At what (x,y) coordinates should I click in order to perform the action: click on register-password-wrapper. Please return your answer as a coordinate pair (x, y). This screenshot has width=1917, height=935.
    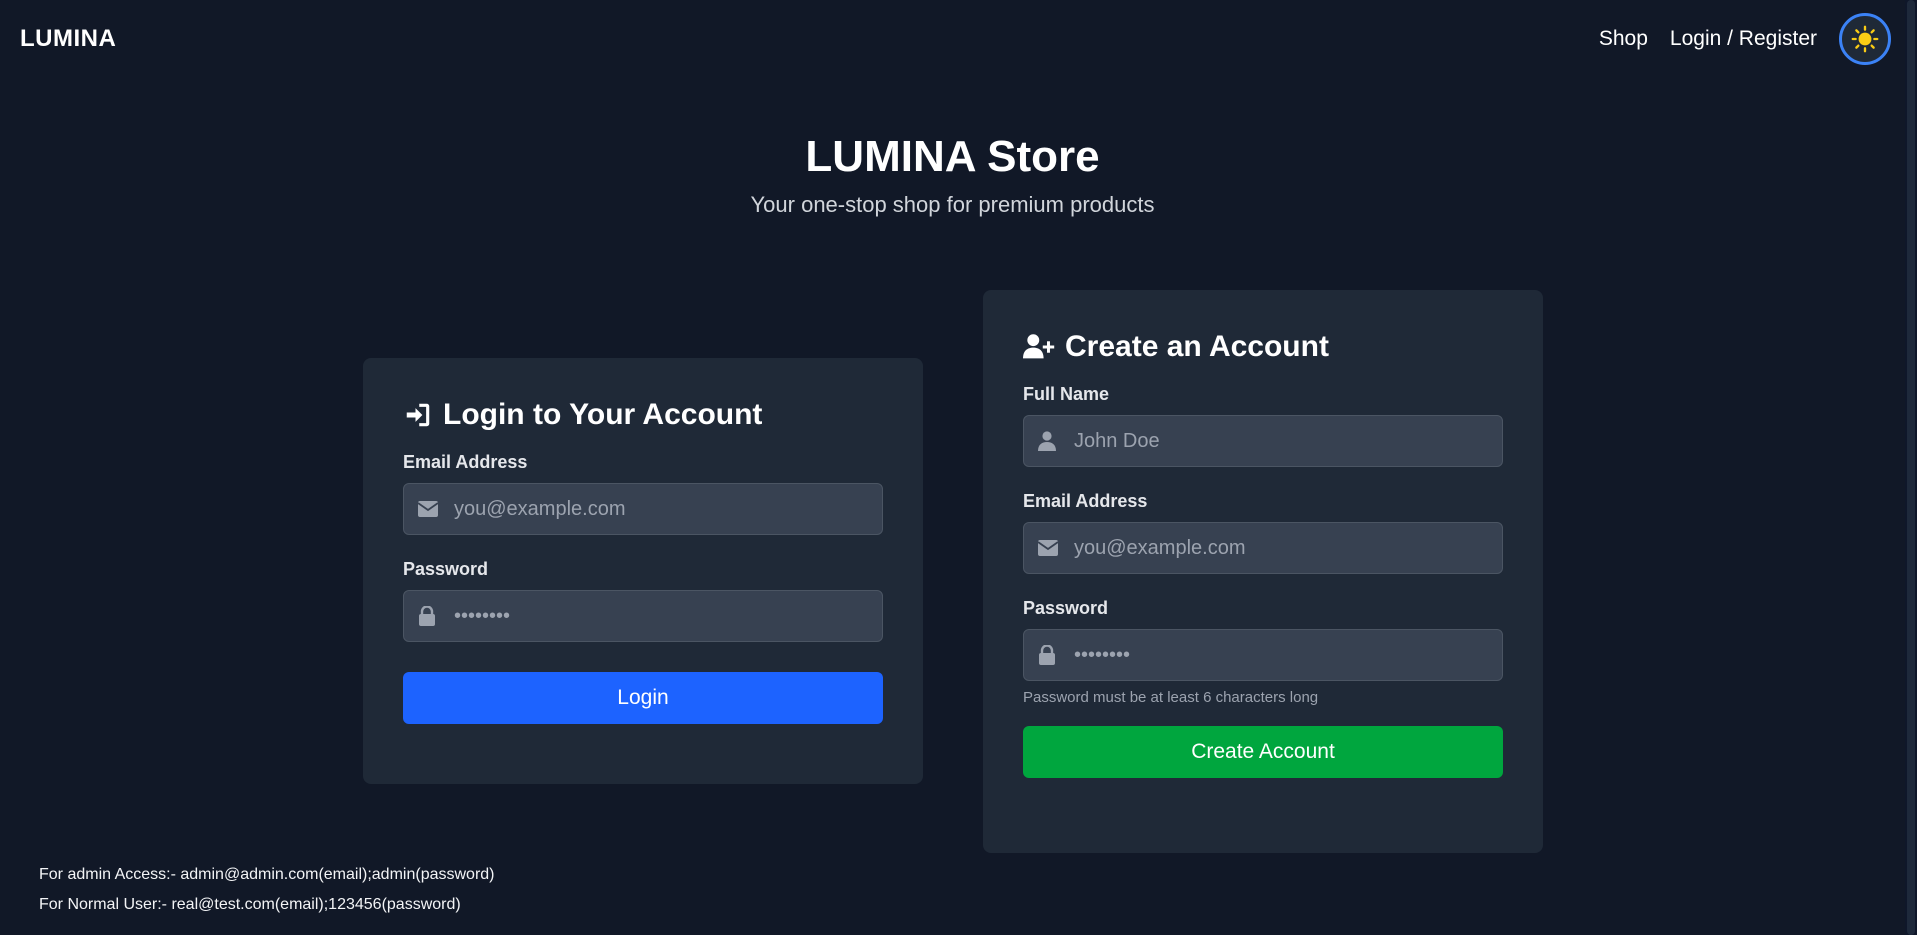
    Looking at the image, I should click on (1263, 655).